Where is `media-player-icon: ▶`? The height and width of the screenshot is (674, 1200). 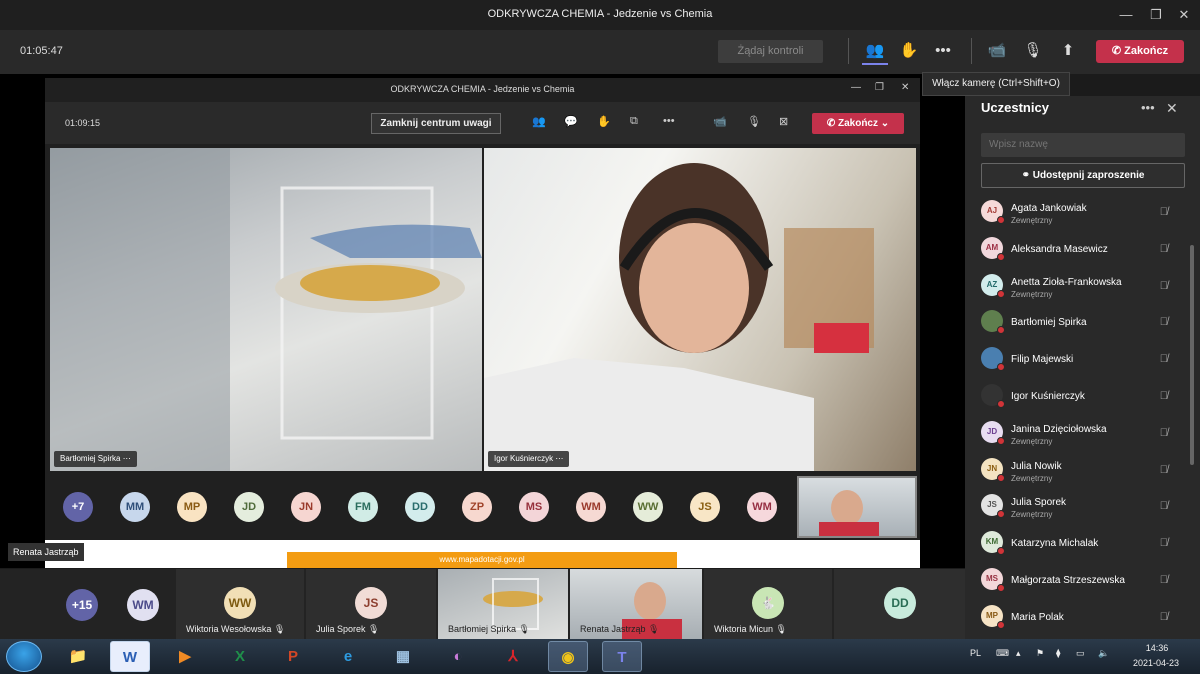 media-player-icon: ▶ is located at coordinates (185, 656).